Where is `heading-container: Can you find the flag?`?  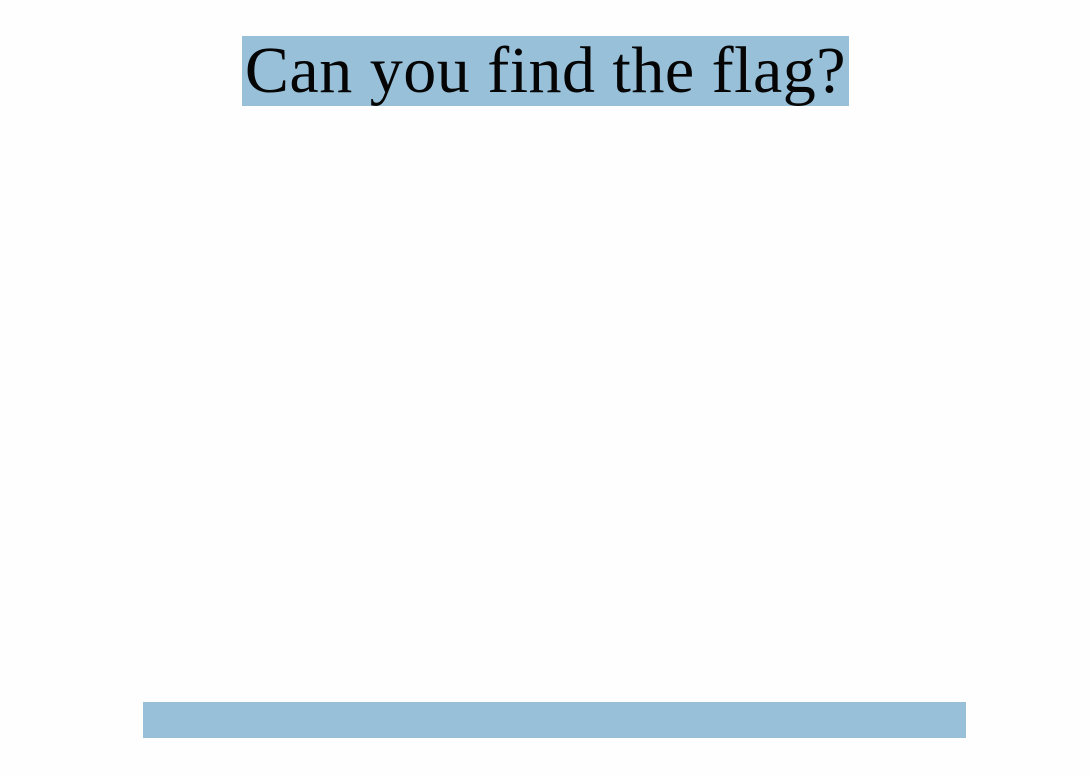
heading-container: Can you find the flag? is located at coordinates (545, 71).